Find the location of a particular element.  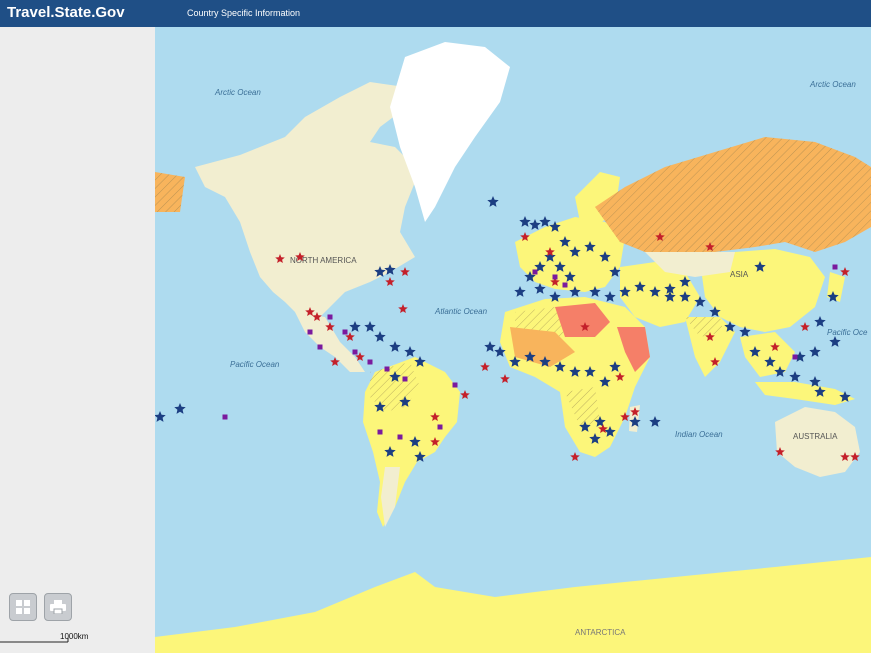

label-asia: ASIA is located at coordinates (739, 274).